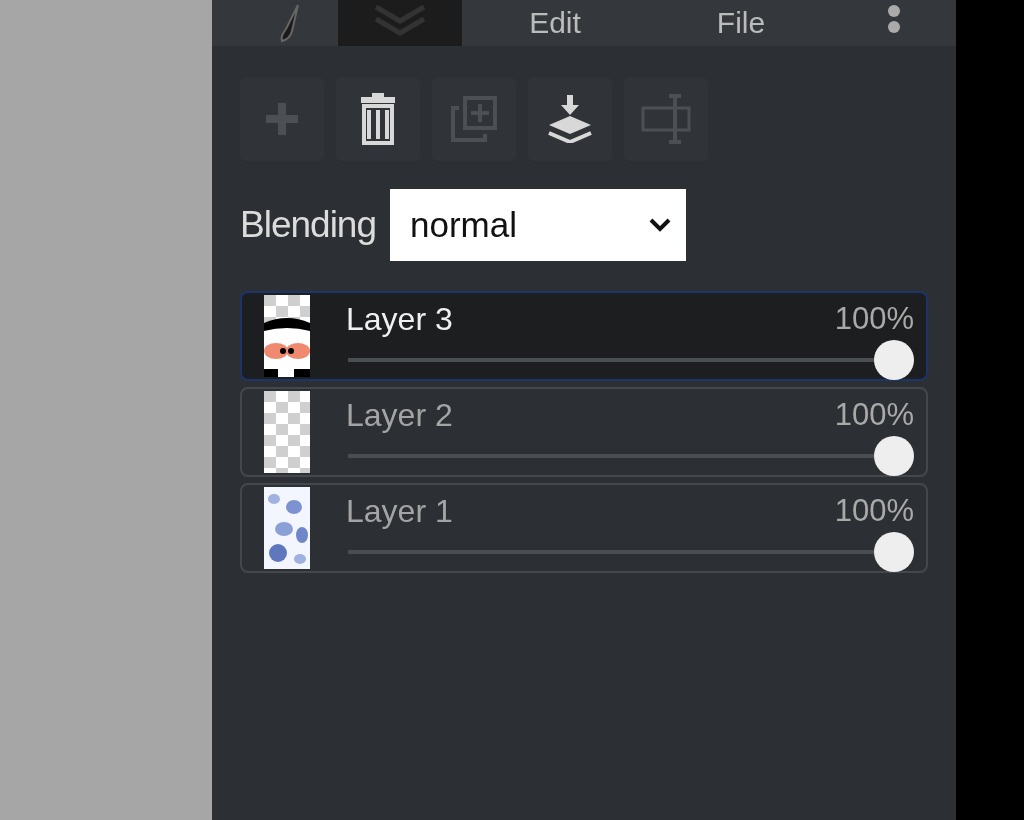 The width and height of the screenshot is (1024, 820). What do you see at coordinates (399, 511) in the screenshot?
I see `layer-name: Layer 1` at bounding box center [399, 511].